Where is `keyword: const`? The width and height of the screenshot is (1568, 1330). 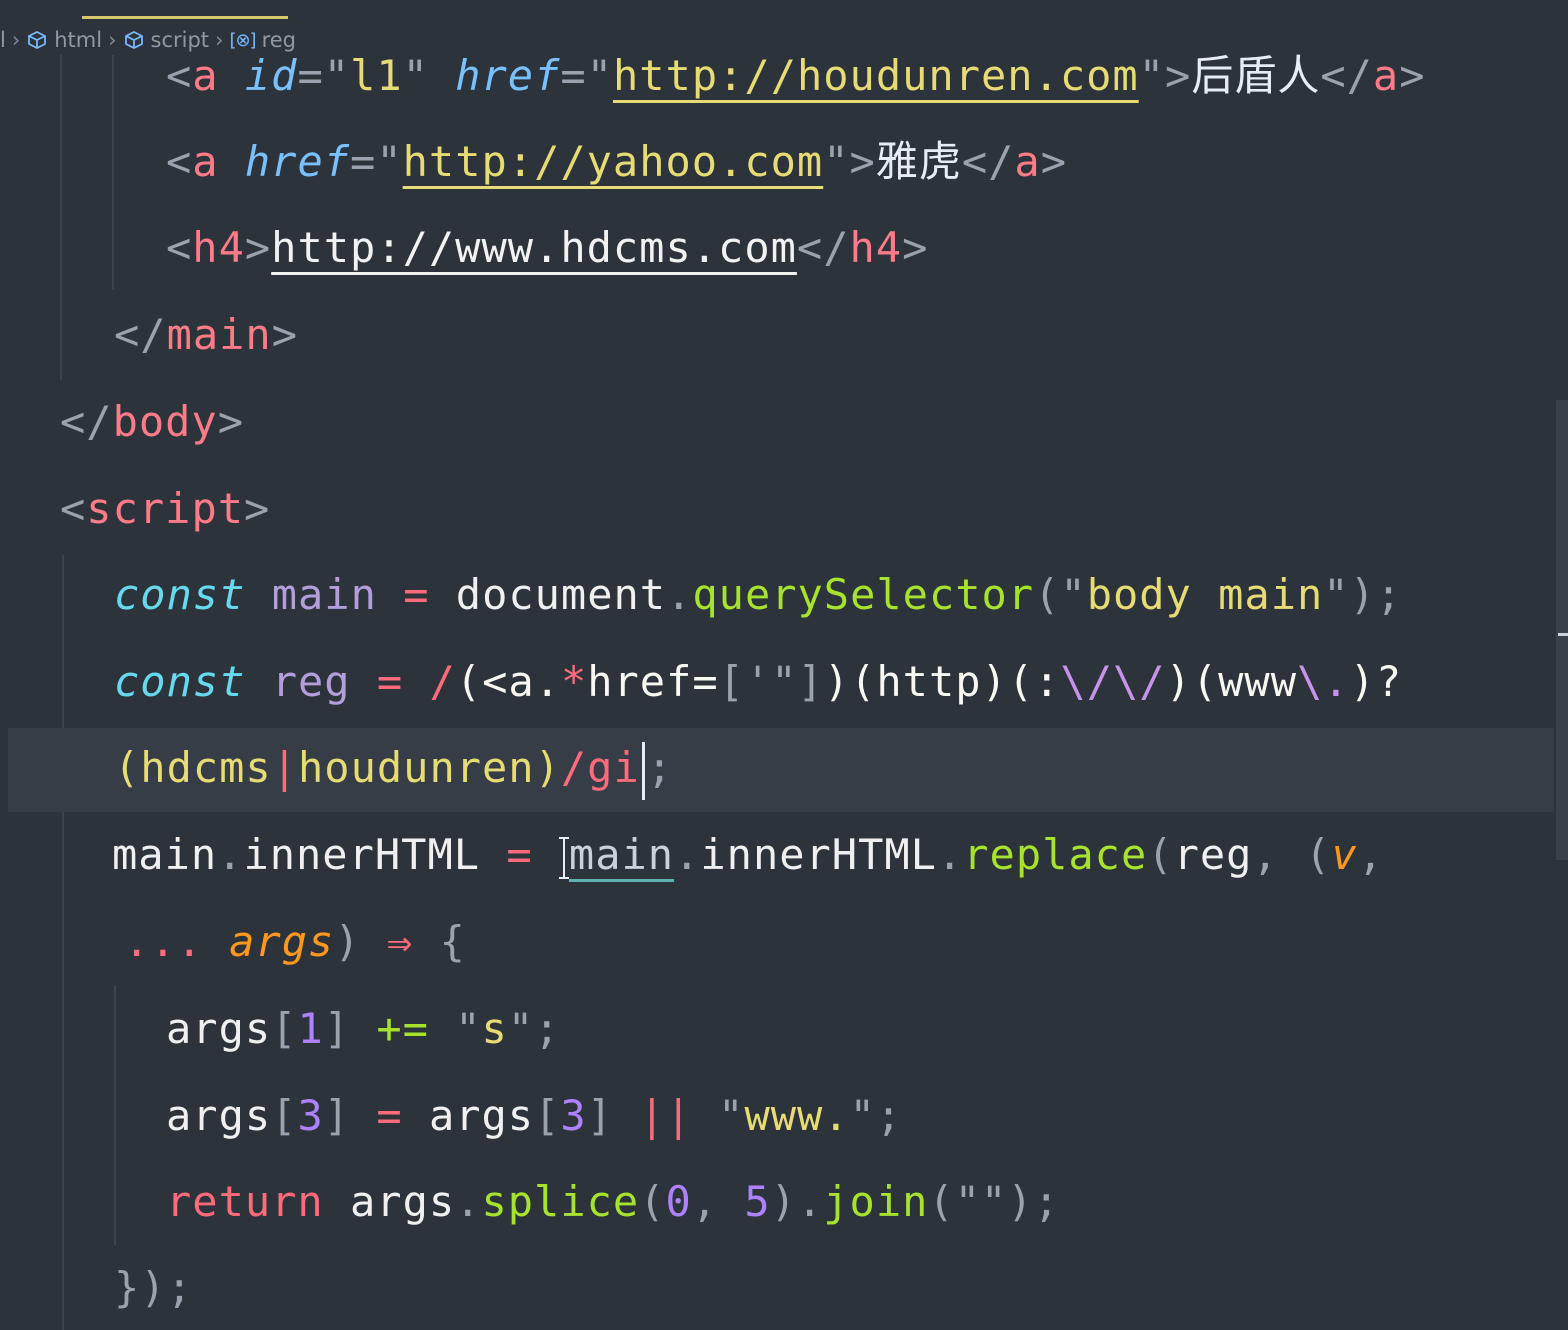 keyword: const is located at coordinates (180, 681).